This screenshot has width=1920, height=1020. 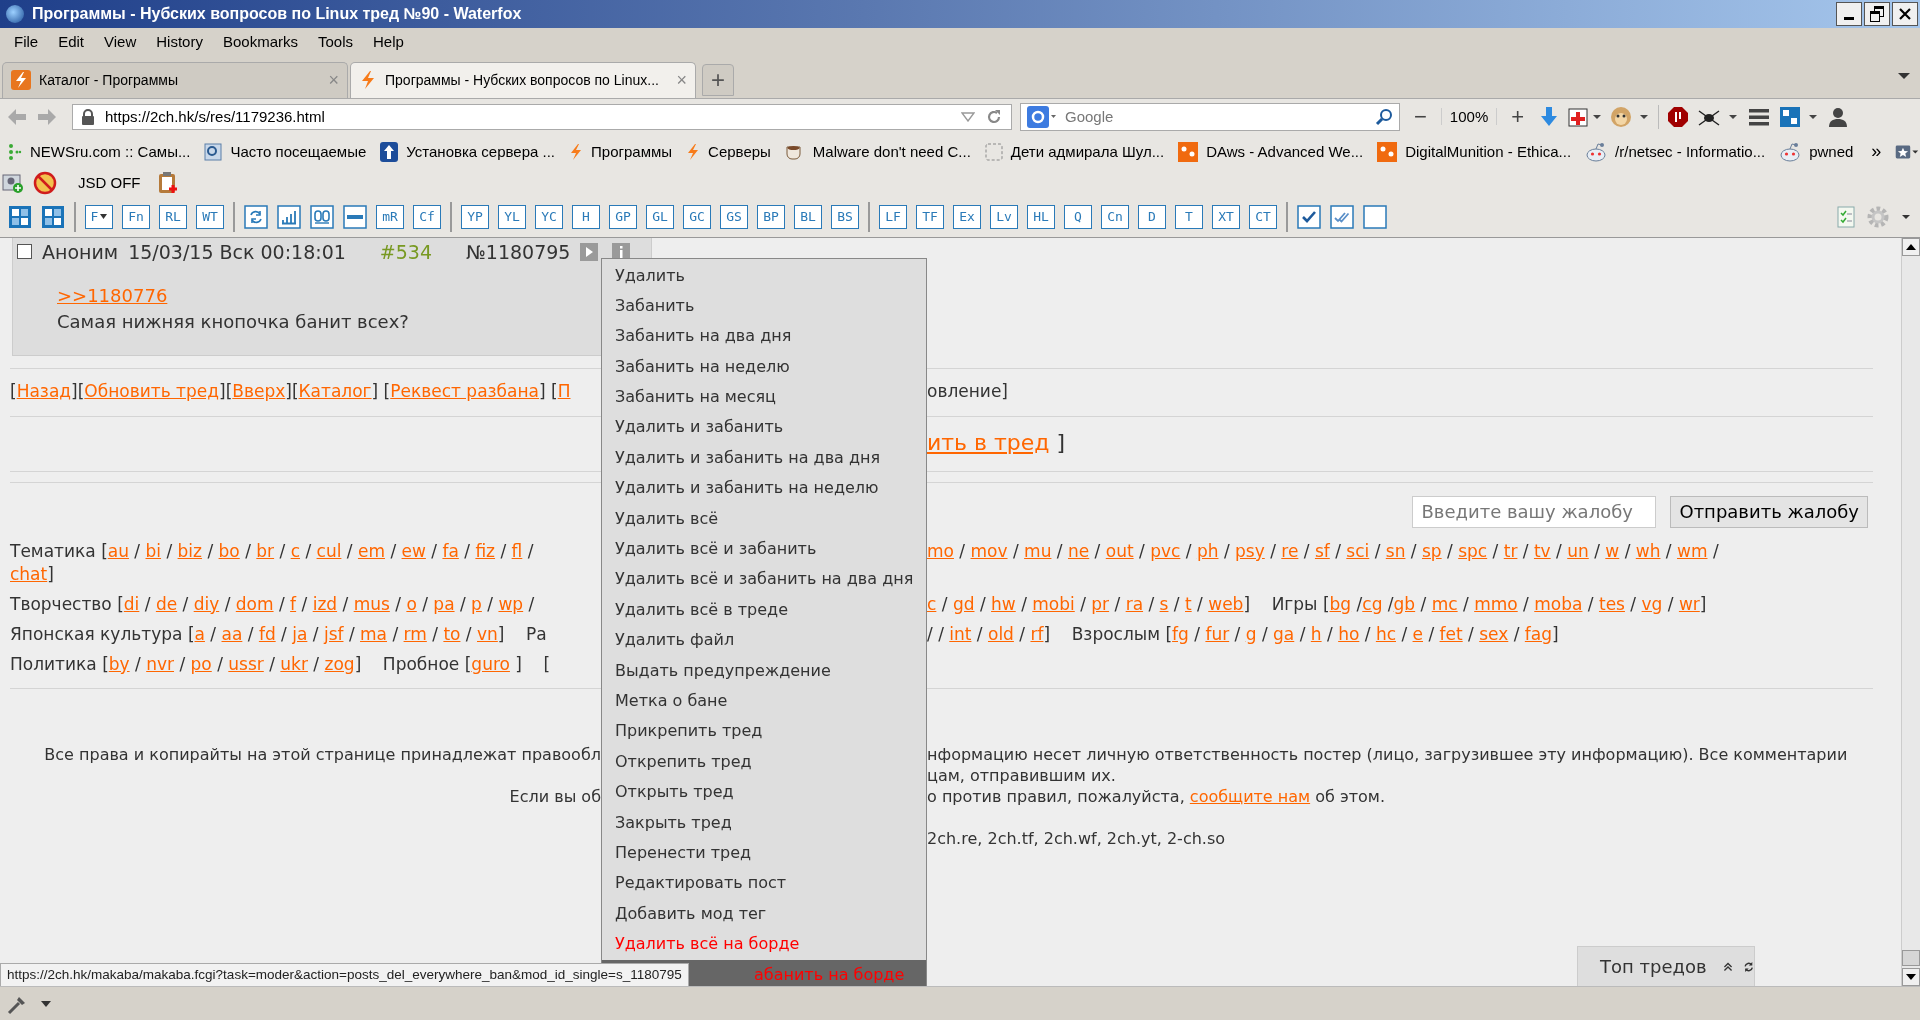 I want to click on search-icon, so click(x=1384, y=116).